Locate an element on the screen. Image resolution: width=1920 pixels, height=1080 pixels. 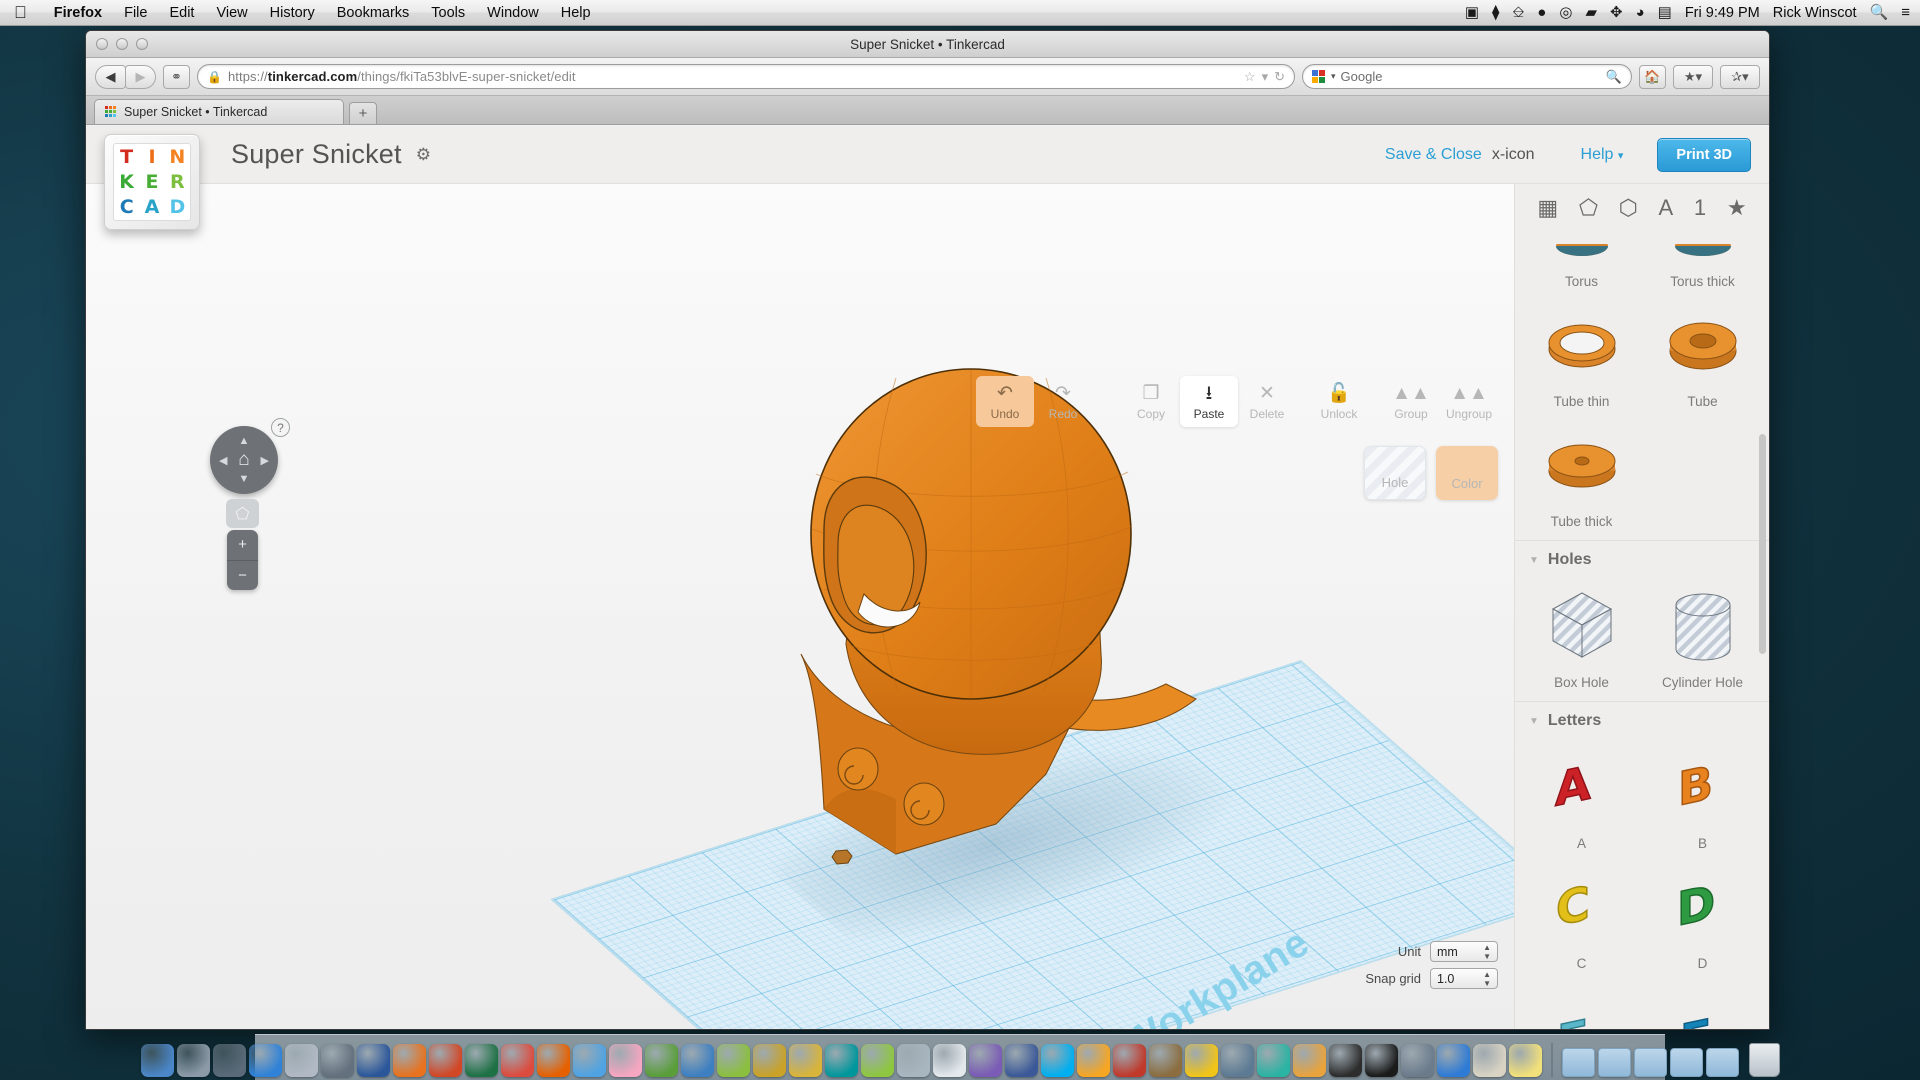
settings-dots-icon: ◎ is located at coordinates (1565, 12).